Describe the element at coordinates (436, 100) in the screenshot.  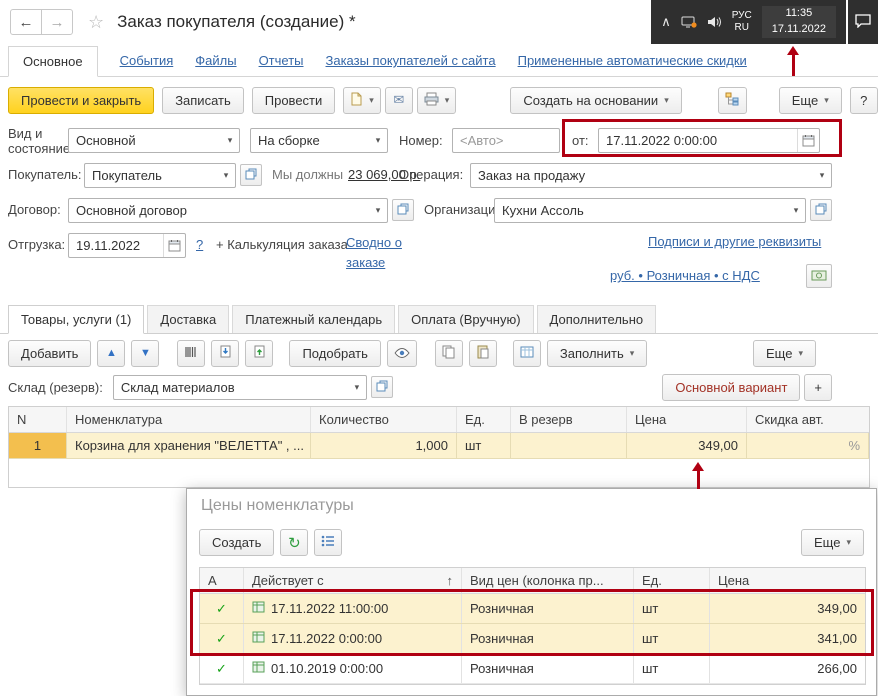
I see `print-button: ▾` at that location.